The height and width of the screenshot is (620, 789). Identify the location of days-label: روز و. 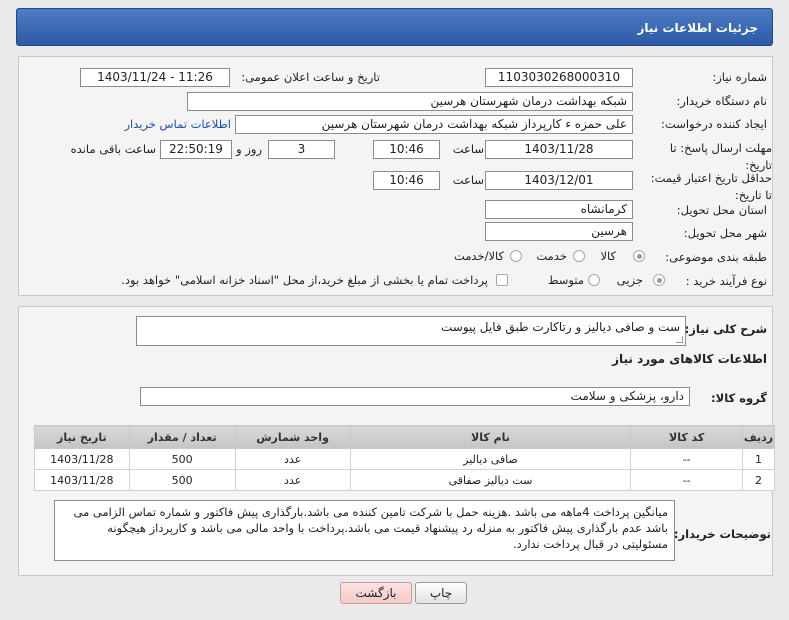
(249, 149).